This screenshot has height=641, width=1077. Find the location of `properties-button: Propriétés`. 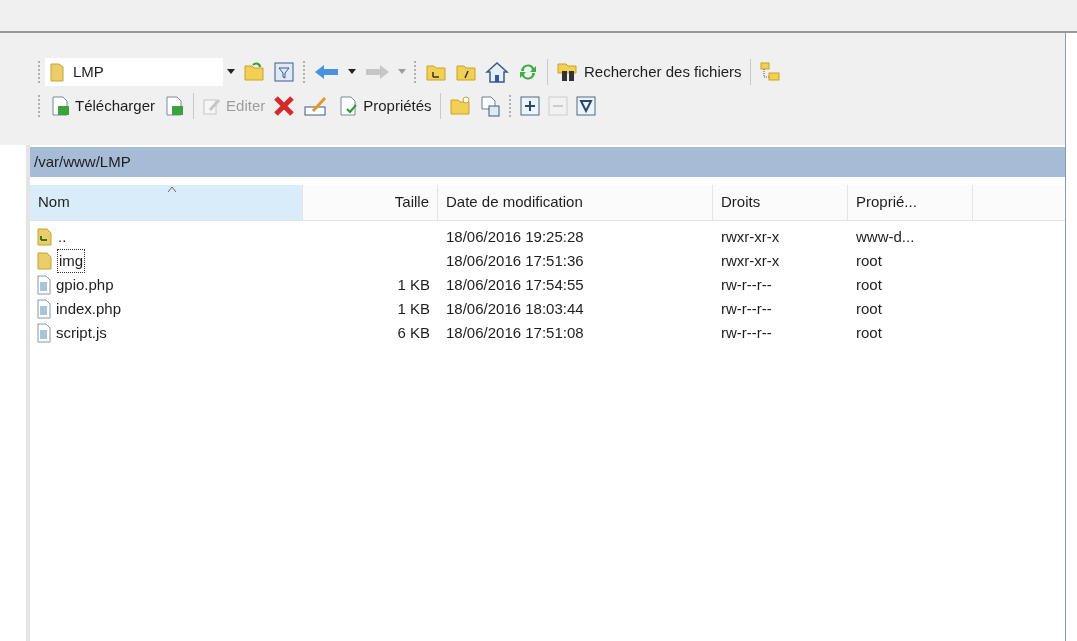

properties-button: Propriétés is located at coordinates (384, 106).